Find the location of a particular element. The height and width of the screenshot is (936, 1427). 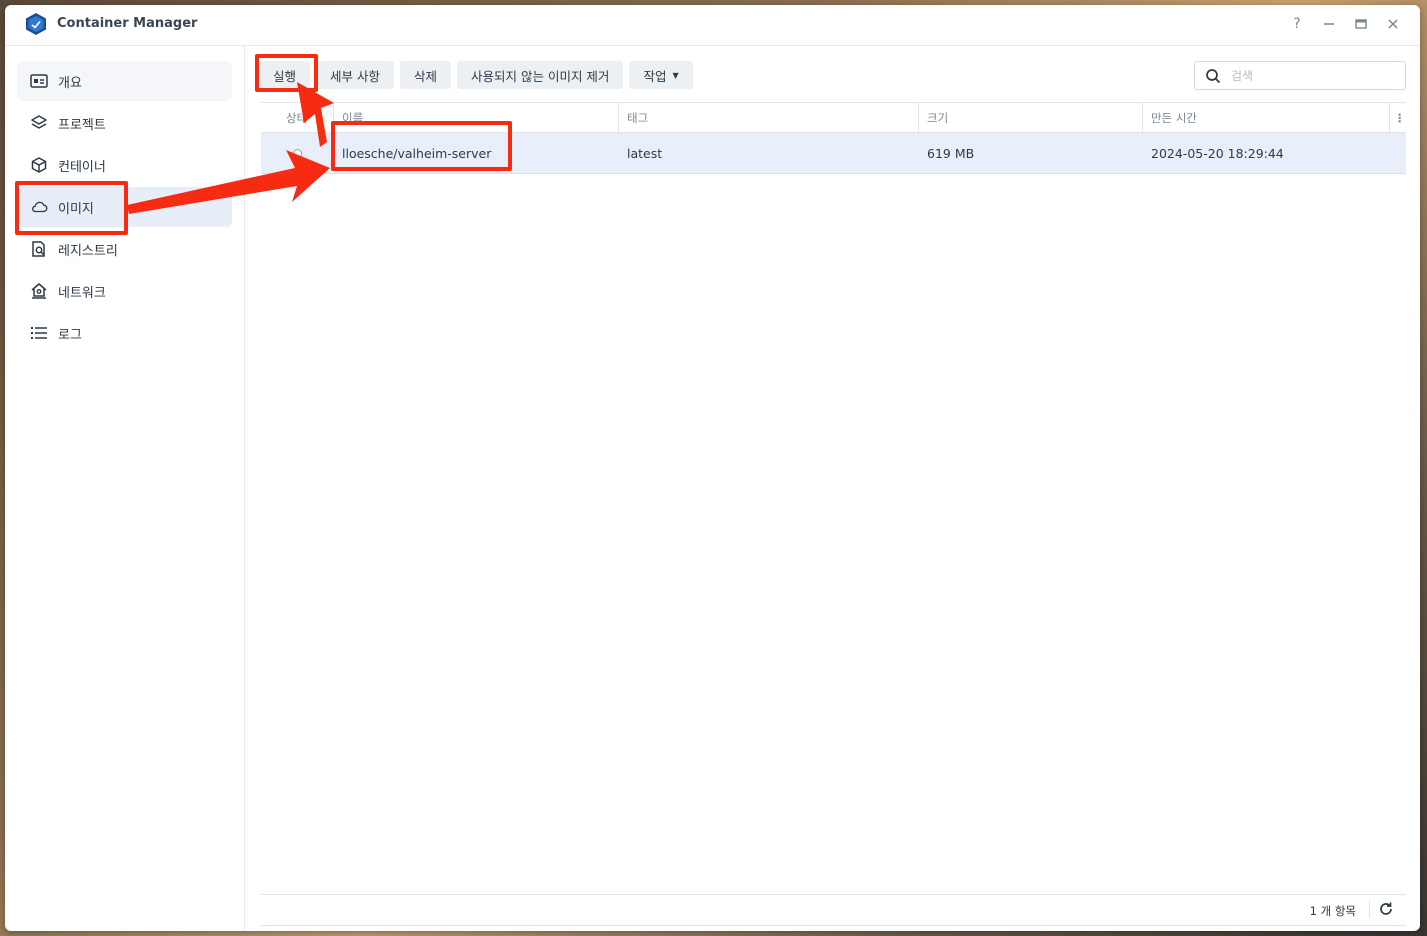

run-button: 실행 is located at coordinates (285, 75).